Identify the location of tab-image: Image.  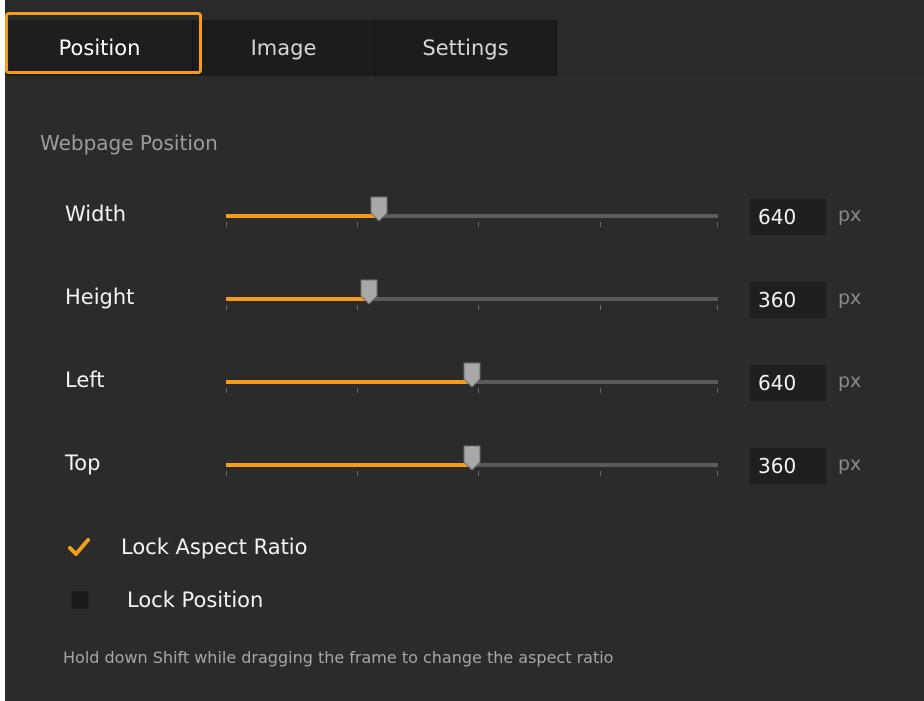
(284, 48).